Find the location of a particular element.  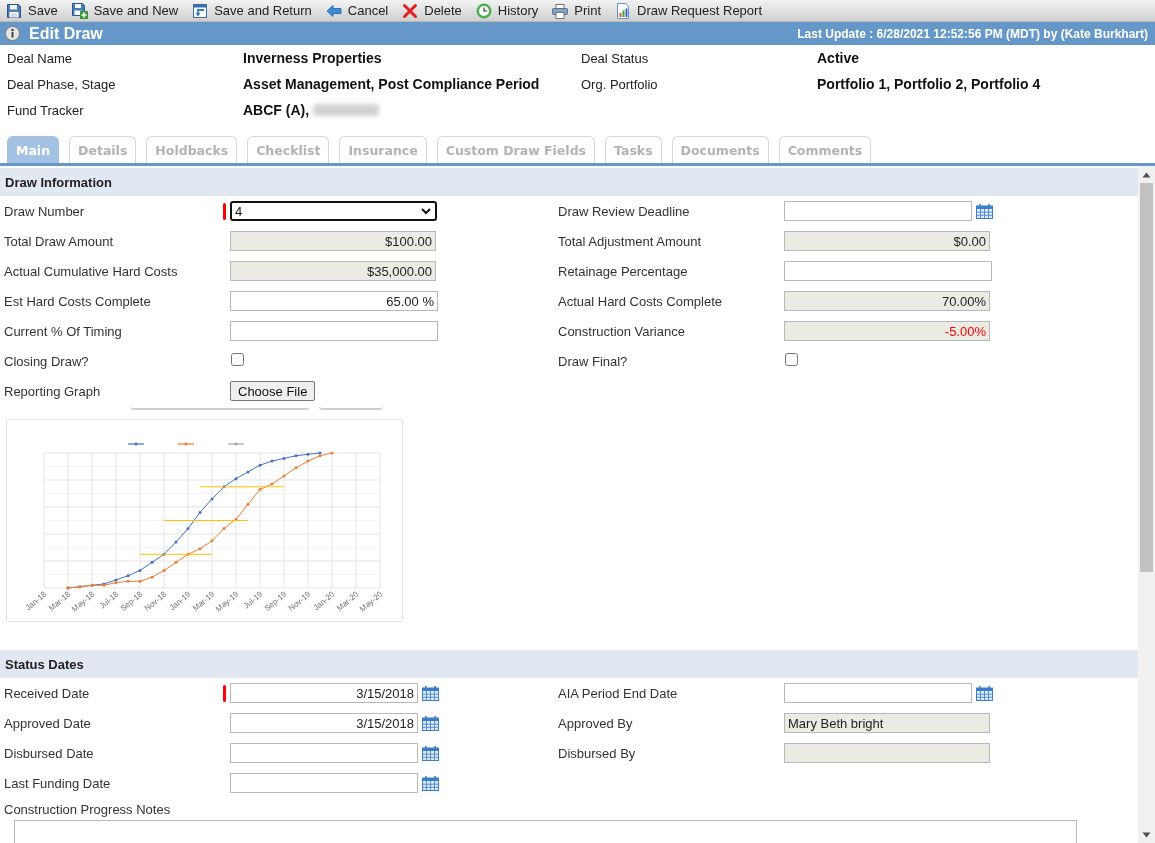

cross-icon is located at coordinates (410, 10).